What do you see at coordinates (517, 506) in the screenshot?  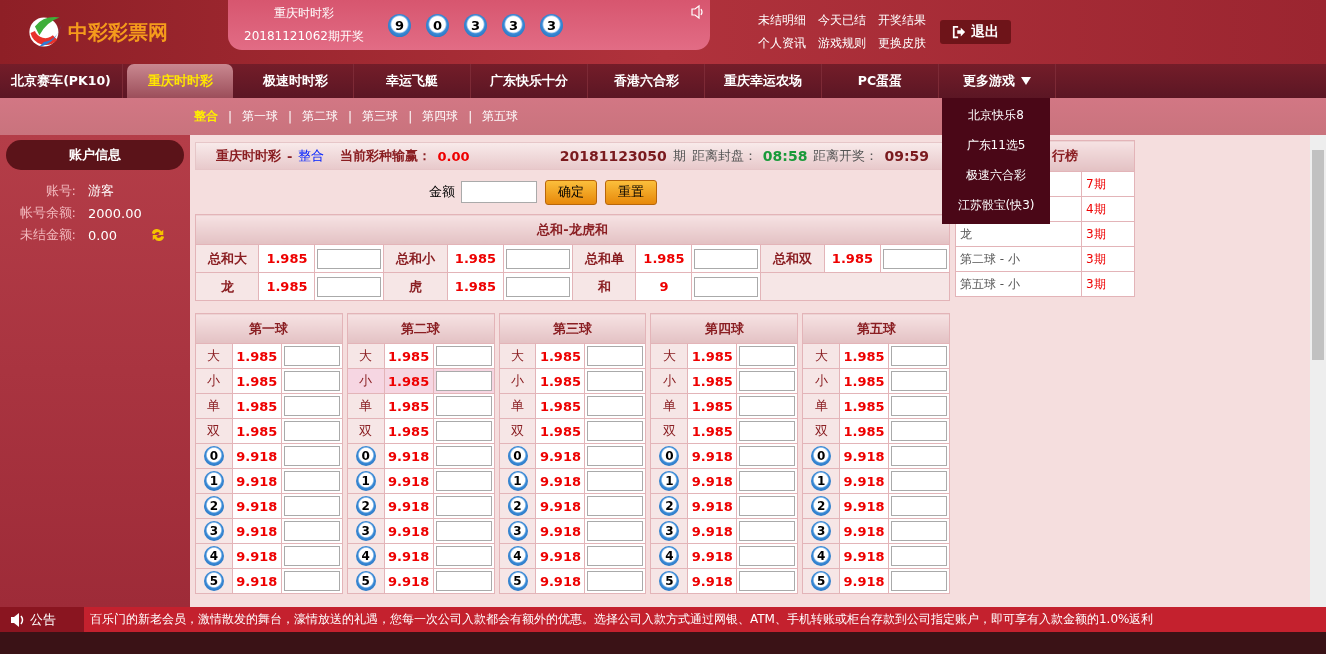 I see `number-ball: 2` at bounding box center [517, 506].